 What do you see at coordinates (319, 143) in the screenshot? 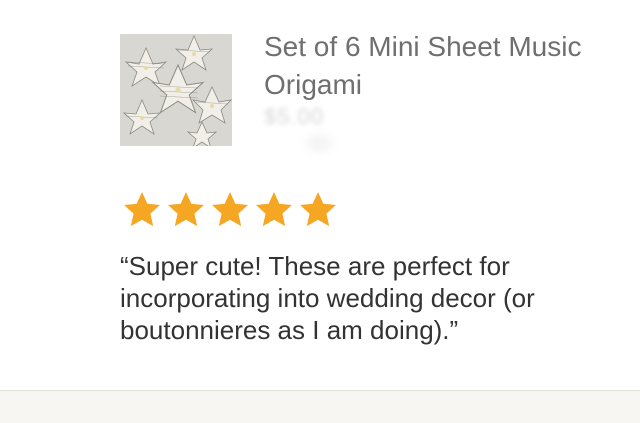
I see `price-fade-overlay` at bounding box center [319, 143].